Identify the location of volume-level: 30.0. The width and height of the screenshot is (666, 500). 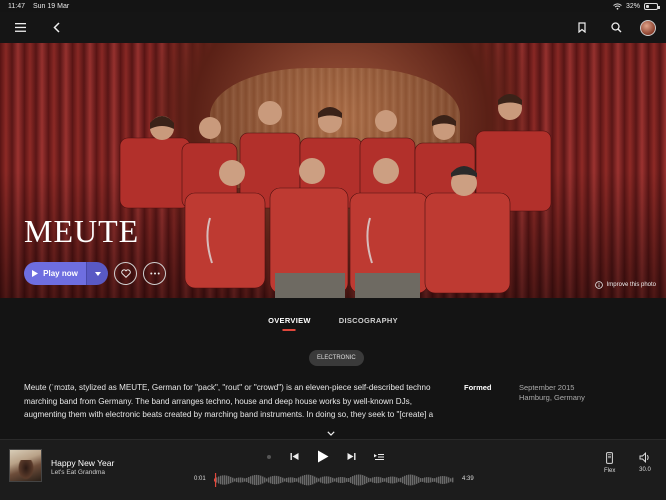
(645, 470).